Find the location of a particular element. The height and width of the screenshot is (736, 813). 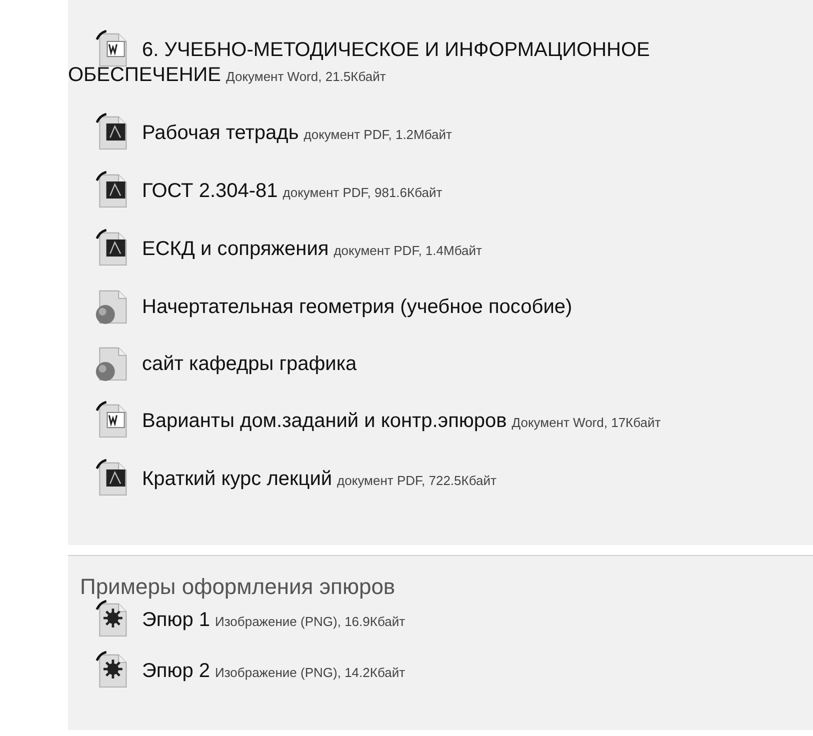

resource-link: Эпюр 1 Изображение (PNG), 16.9Кбайт is located at coordinates (440, 621).